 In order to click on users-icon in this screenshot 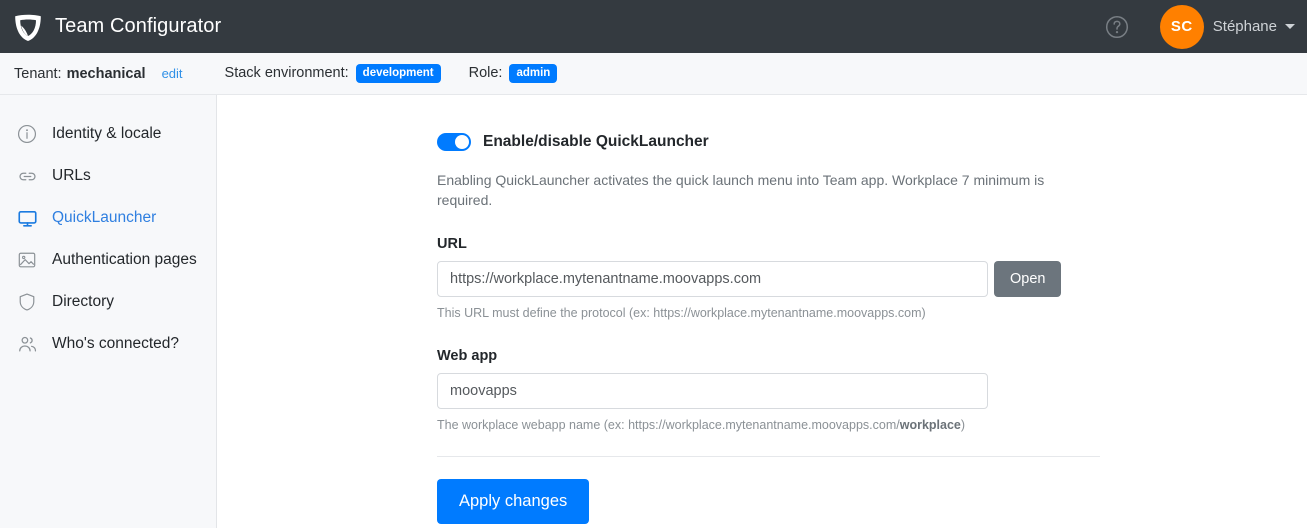, I will do `click(27, 344)`.